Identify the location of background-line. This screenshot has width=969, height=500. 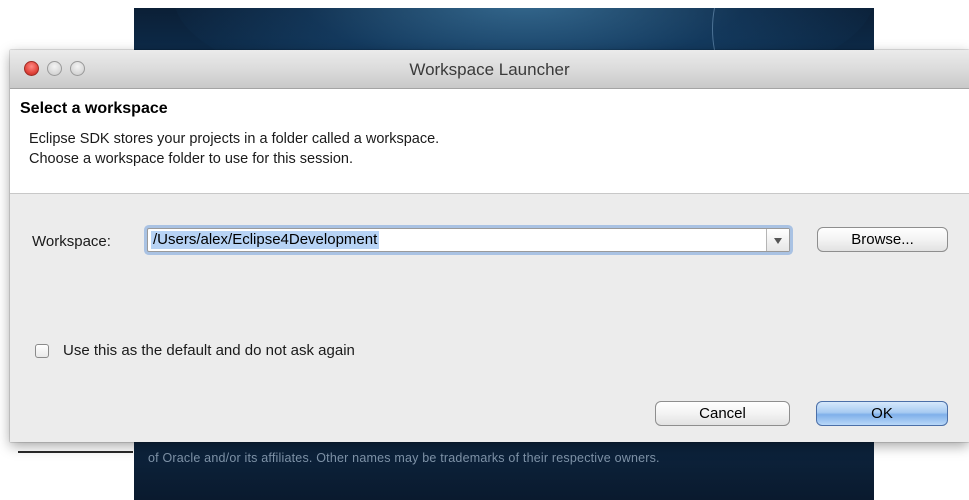
(75, 452).